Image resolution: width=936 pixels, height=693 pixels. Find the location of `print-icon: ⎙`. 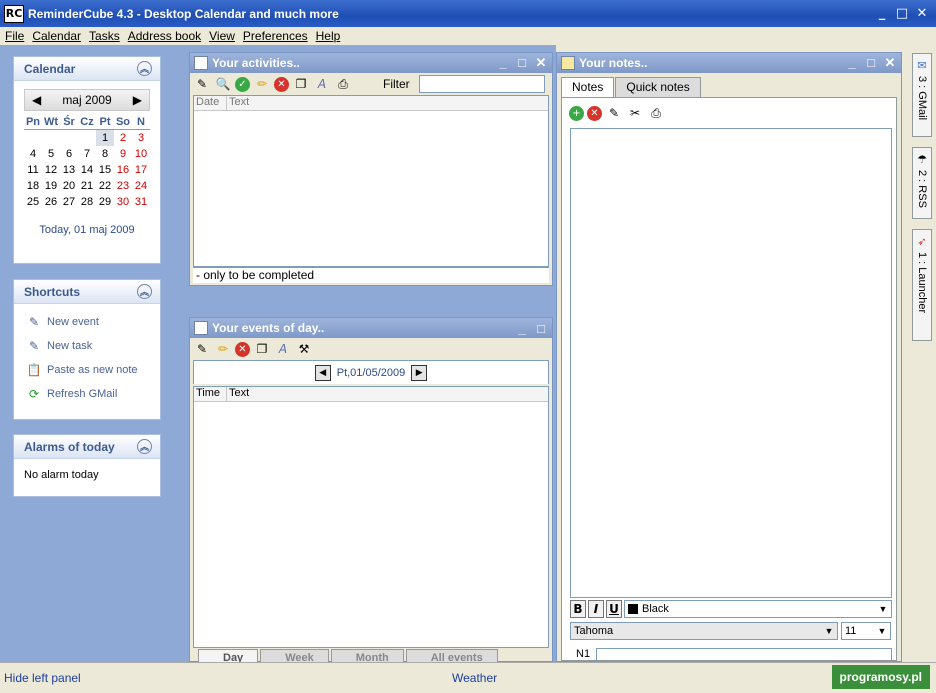

print-icon: ⎙ is located at coordinates (343, 84).